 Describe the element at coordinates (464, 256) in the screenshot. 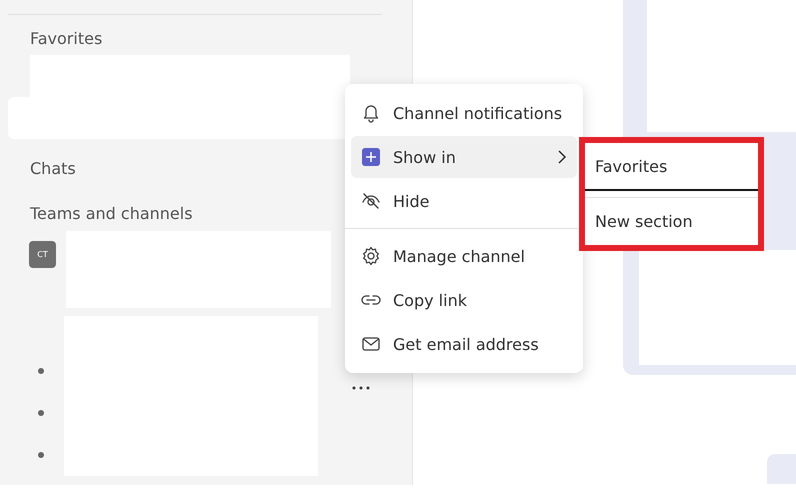

I see `menu-item: Manage channel` at that location.